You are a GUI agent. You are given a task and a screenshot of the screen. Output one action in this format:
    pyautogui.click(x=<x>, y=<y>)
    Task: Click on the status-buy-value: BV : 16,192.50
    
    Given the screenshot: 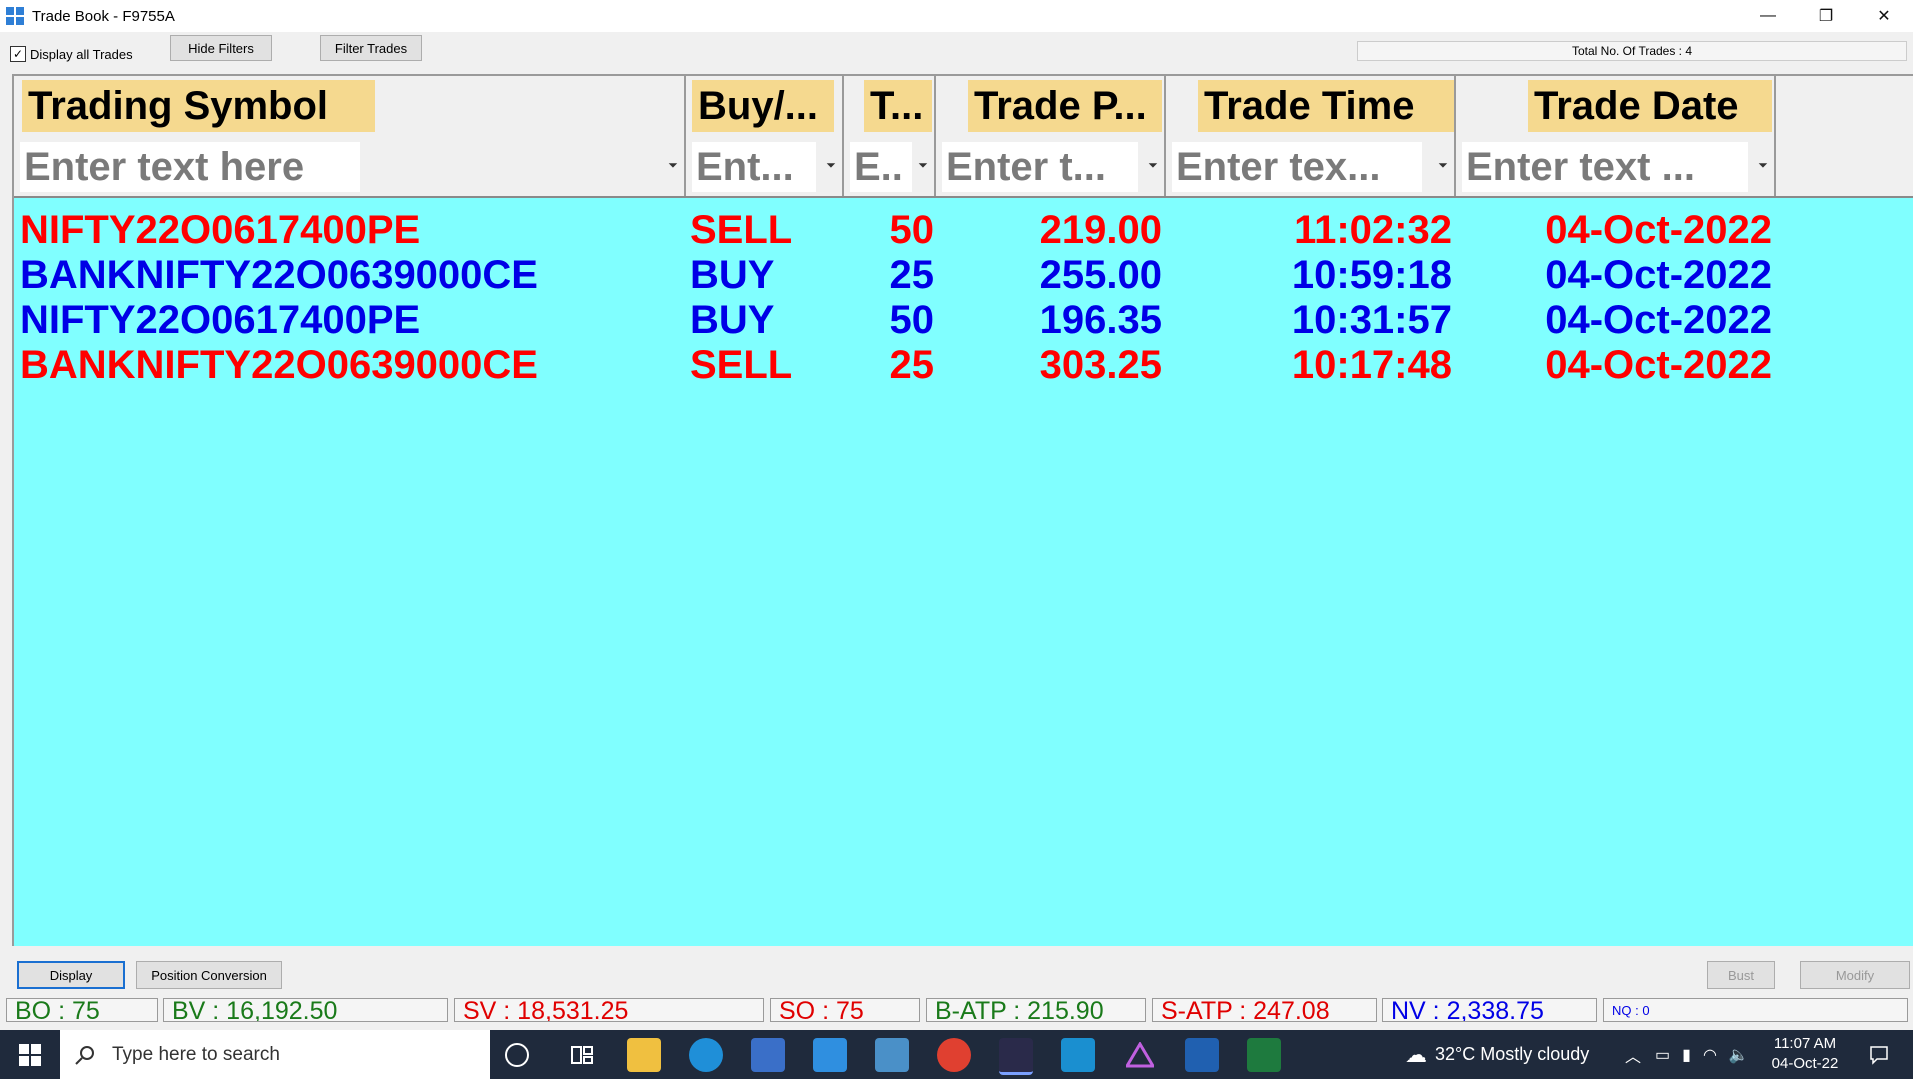 What is the action you would take?
    pyautogui.click(x=305, y=1010)
    